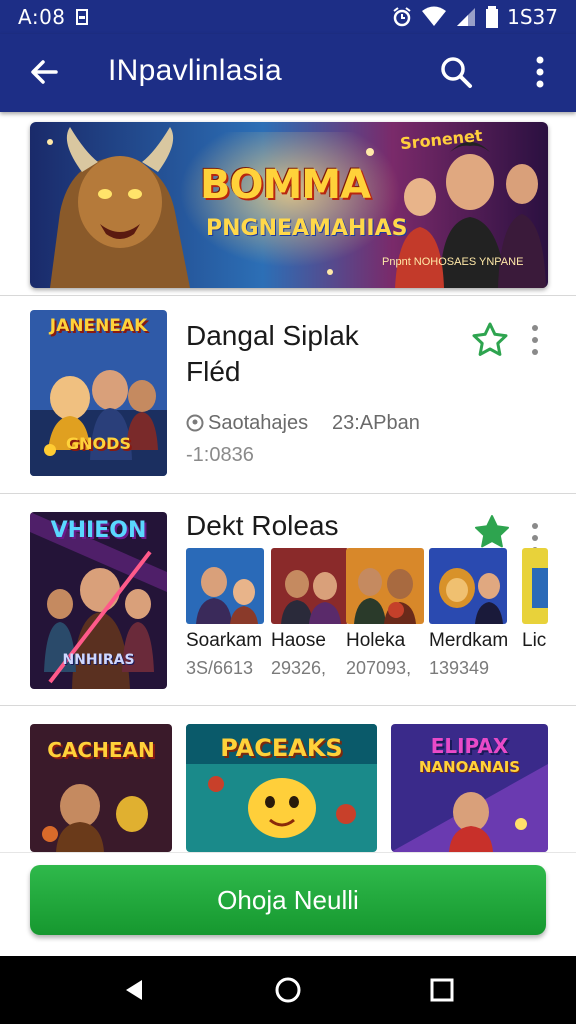 This screenshot has height=1024, width=576. What do you see at coordinates (220, 455) in the screenshot?
I see `game-meta-count: -1:0836` at bounding box center [220, 455].